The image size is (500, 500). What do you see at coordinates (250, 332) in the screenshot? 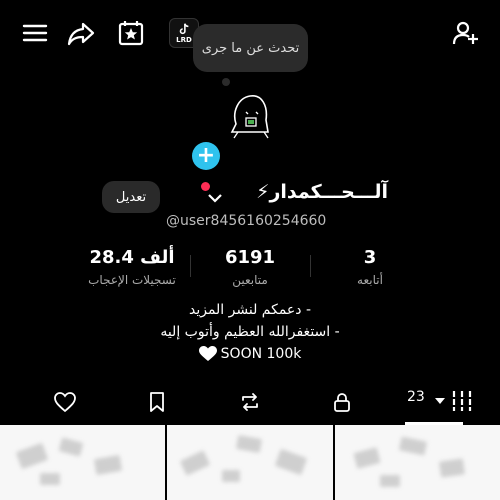
I see `bio-line-2: - استغفرالله العظيم وأتوب إليه` at bounding box center [250, 332].